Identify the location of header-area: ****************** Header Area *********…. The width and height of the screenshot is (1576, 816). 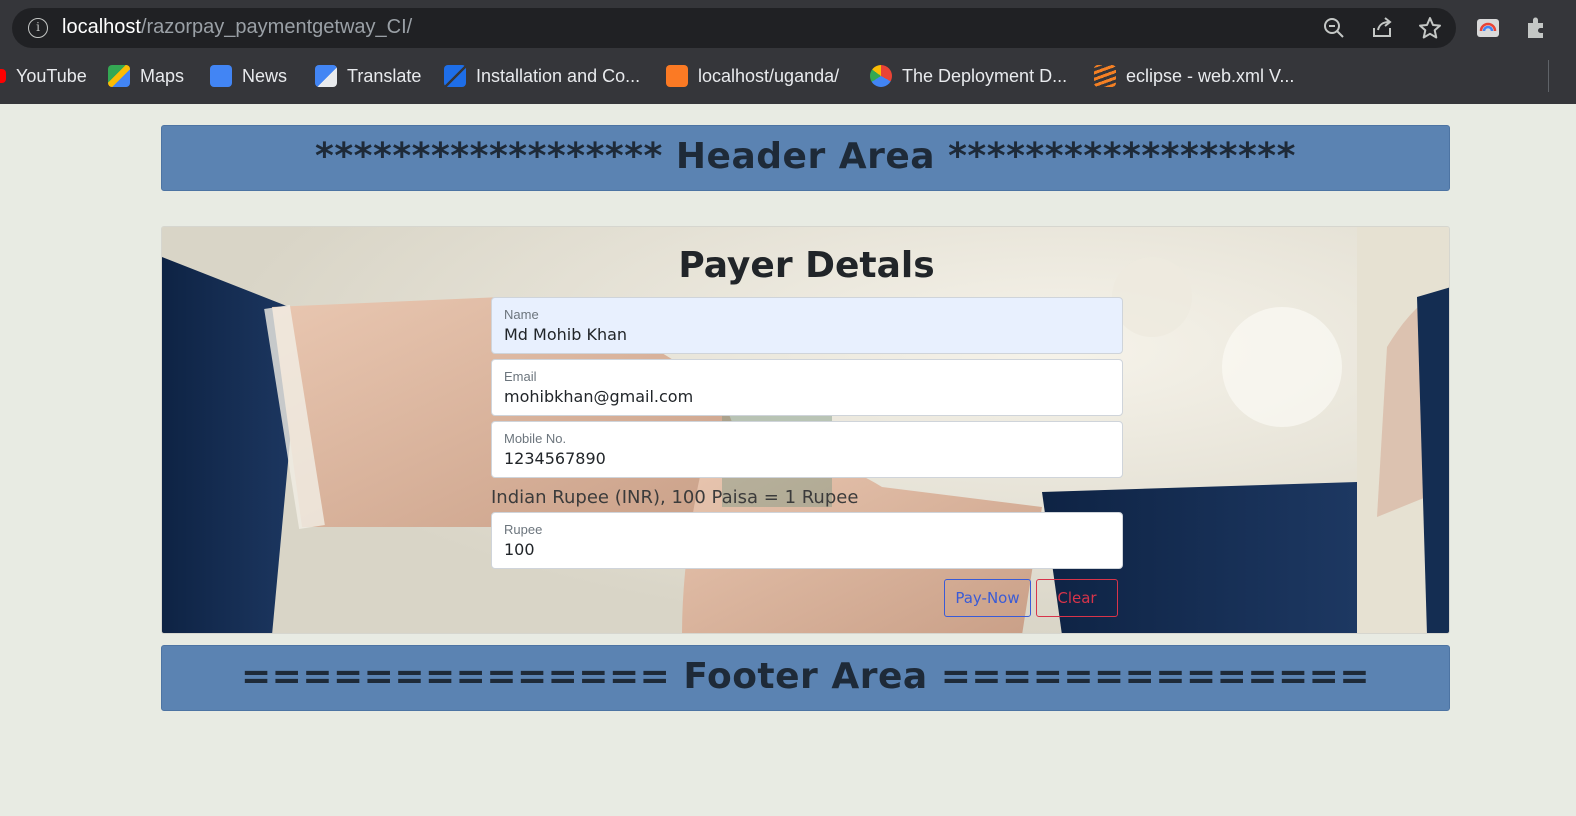
(805, 158).